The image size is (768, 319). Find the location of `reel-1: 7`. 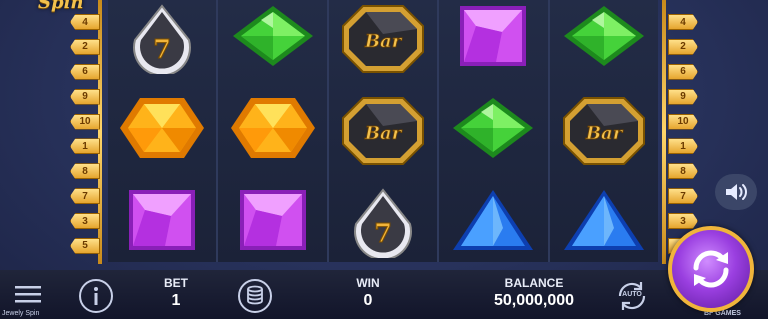

reel-1: 7 is located at coordinates (163, 131).